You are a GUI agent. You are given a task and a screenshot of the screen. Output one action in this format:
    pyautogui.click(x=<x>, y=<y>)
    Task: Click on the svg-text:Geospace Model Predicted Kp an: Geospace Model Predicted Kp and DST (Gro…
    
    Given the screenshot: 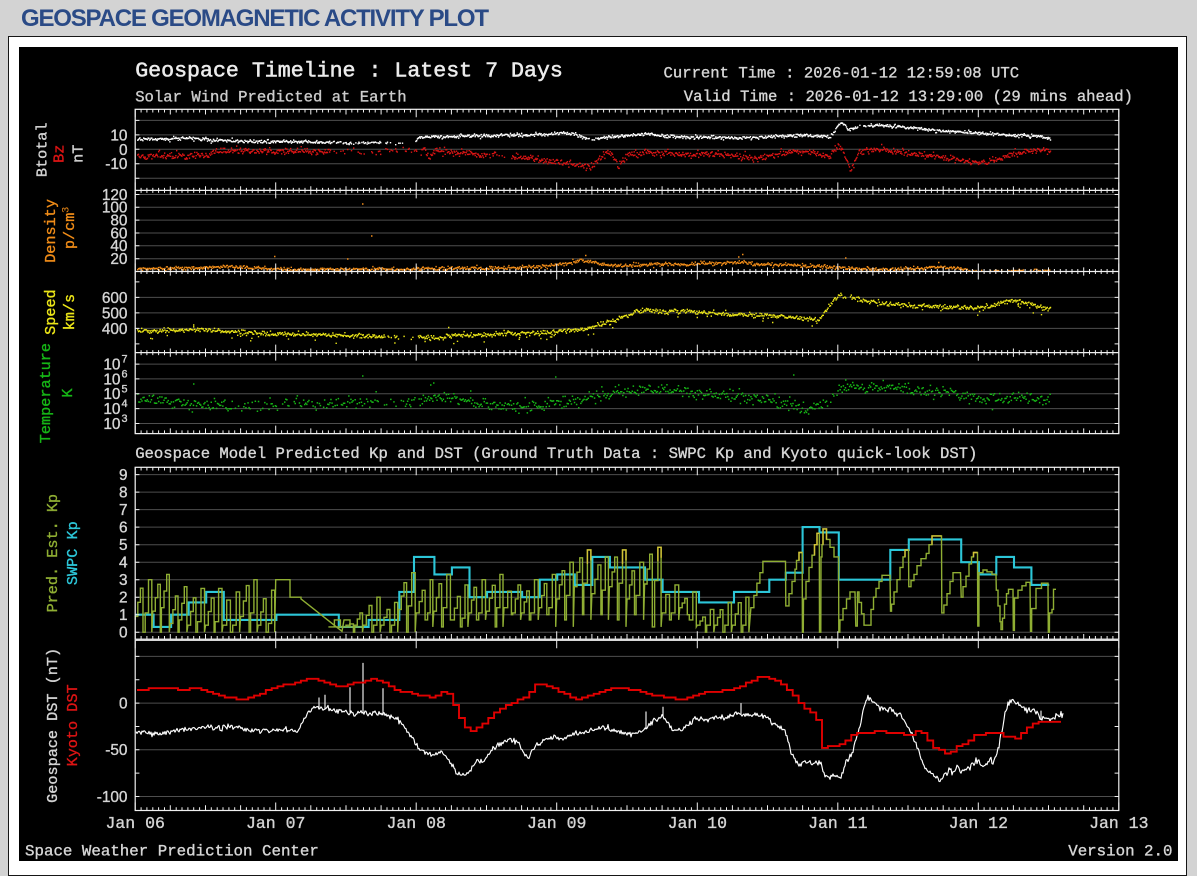 What is the action you would take?
    pyautogui.click(x=556, y=454)
    